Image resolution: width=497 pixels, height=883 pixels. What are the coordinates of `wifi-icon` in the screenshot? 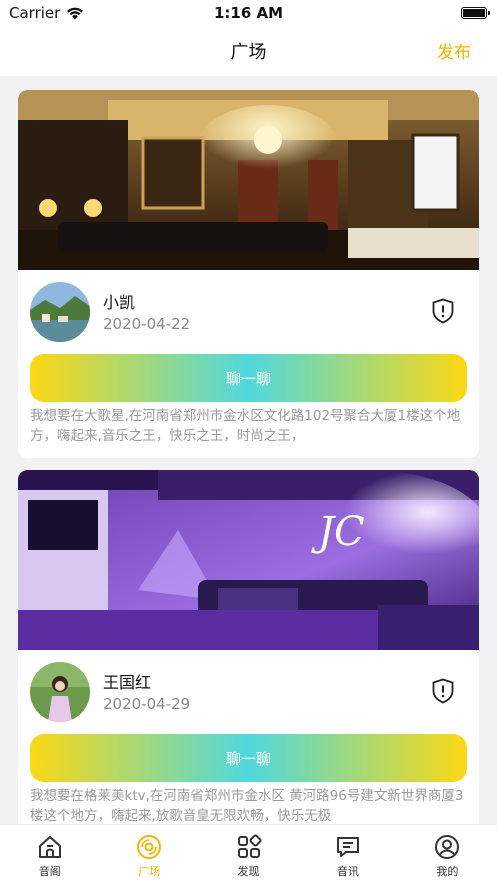 It's located at (75, 13).